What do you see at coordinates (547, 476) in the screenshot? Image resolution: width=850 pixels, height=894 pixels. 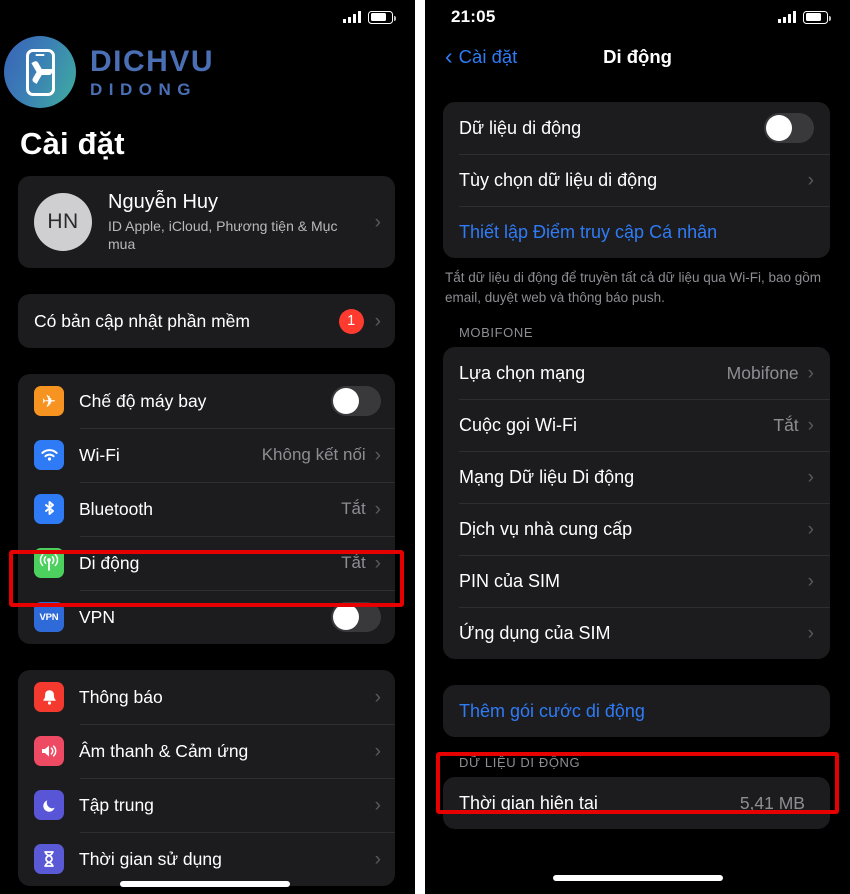 I see `row-label: Mạng Dữ liệu Di động` at bounding box center [547, 476].